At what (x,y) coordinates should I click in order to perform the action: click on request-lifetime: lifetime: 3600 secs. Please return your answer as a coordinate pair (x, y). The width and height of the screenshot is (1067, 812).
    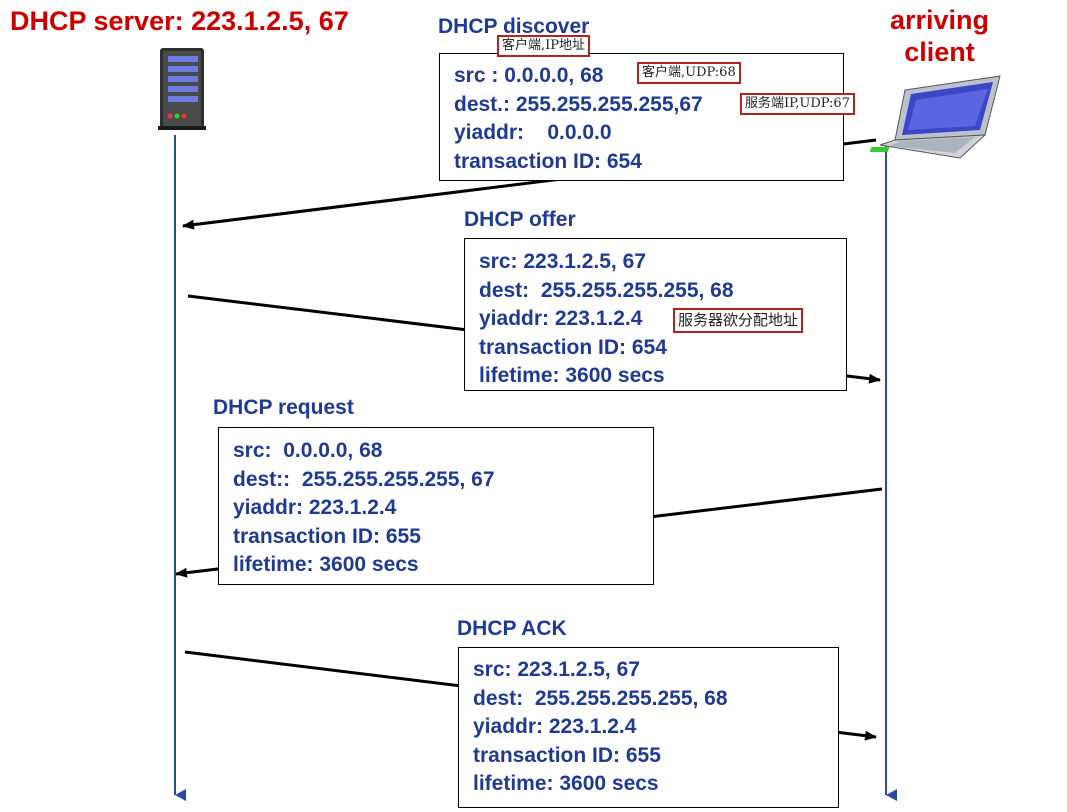
    Looking at the image, I should click on (326, 564).